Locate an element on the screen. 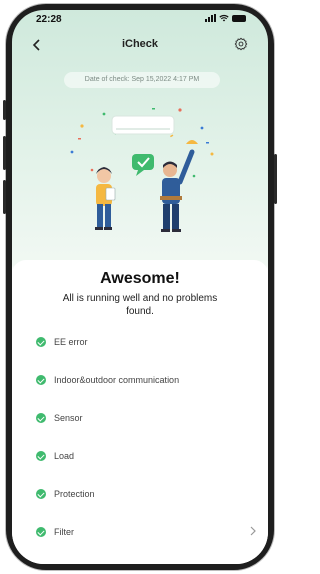 This screenshot has width=320, height=574. status-time: 22:28 is located at coordinates (49, 19).